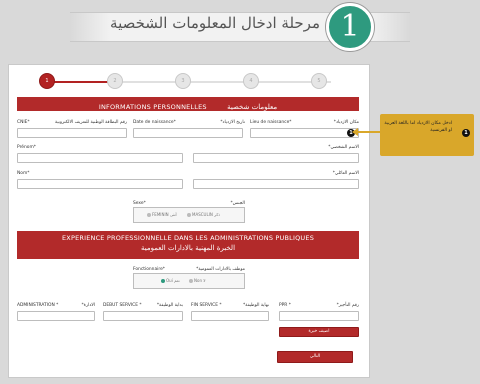 The width and height of the screenshot is (480, 384). I want to click on add-experience-button: اضيف خبرة, so click(319, 332).